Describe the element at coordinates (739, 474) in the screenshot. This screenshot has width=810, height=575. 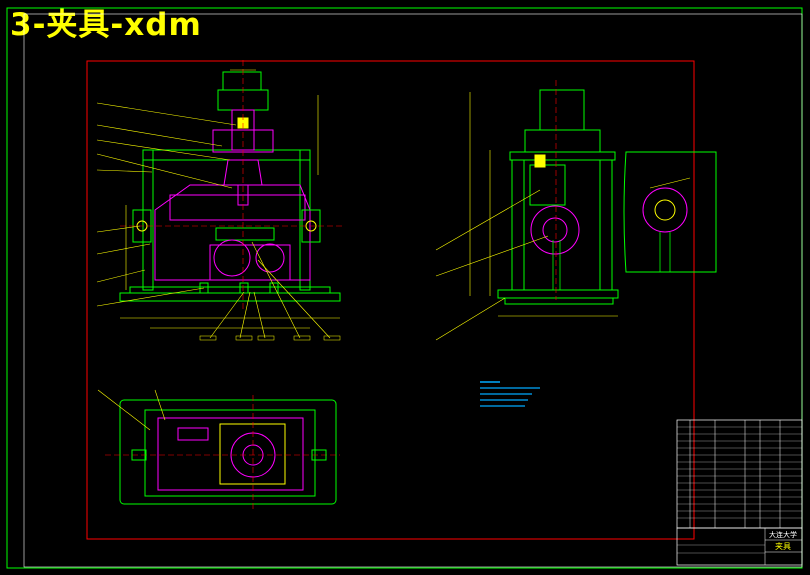
I see `parts-list-table` at that location.